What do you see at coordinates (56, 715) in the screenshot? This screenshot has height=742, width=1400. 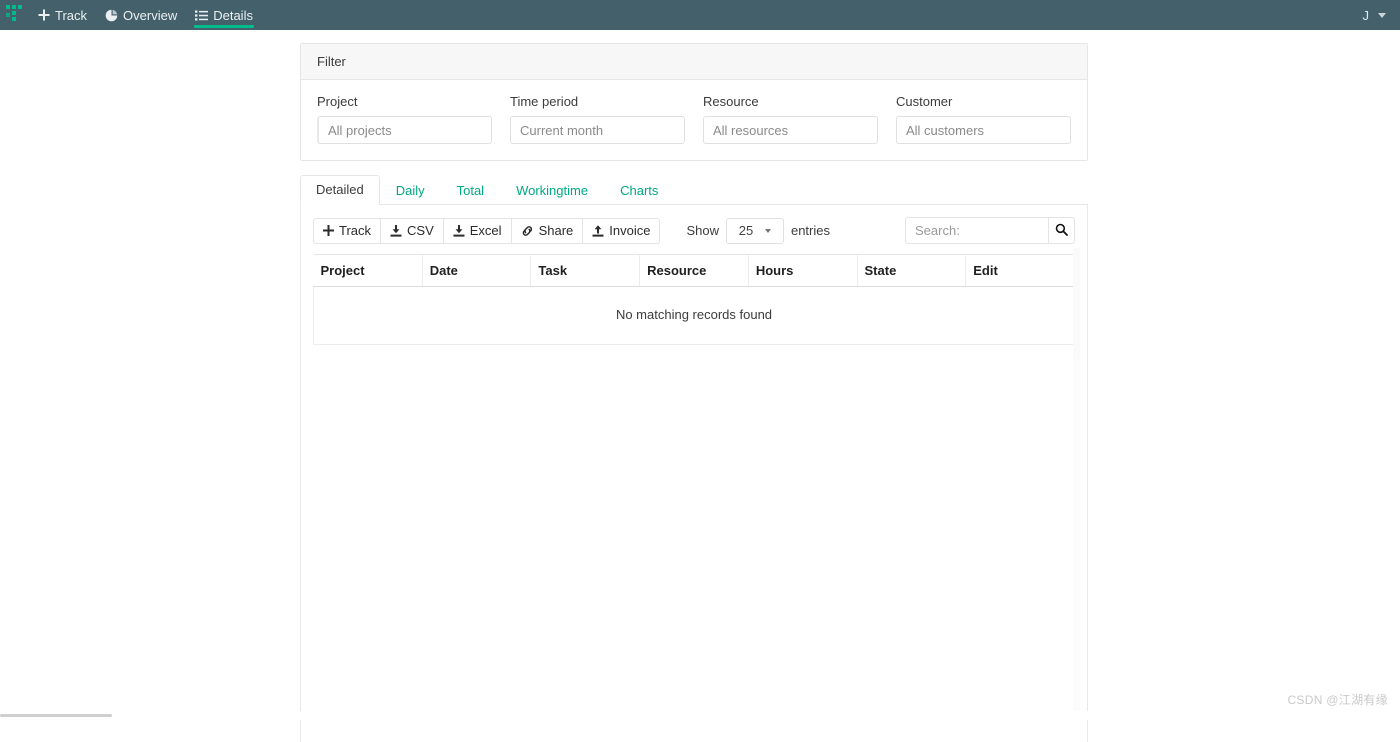 I see `horizontal-scrollbar-thumb` at bounding box center [56, 715].